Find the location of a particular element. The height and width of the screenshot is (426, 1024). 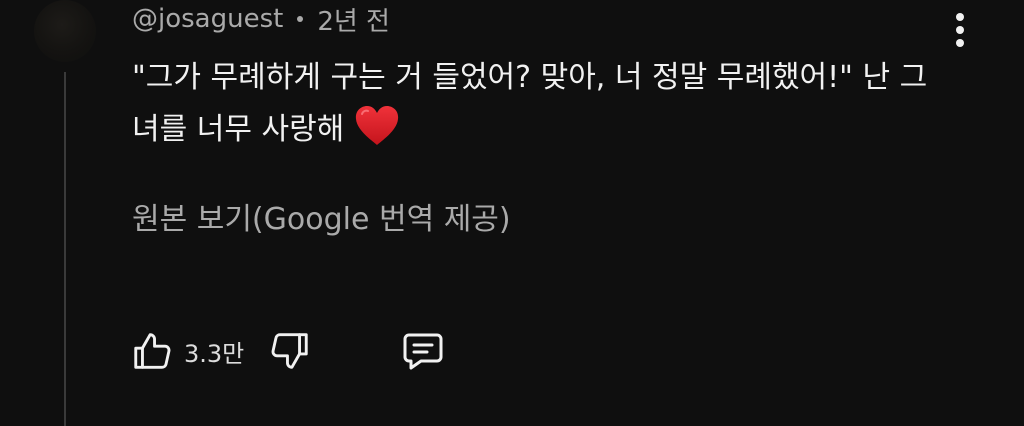

thumbs-up-icon is located at coordinates (152, 351).